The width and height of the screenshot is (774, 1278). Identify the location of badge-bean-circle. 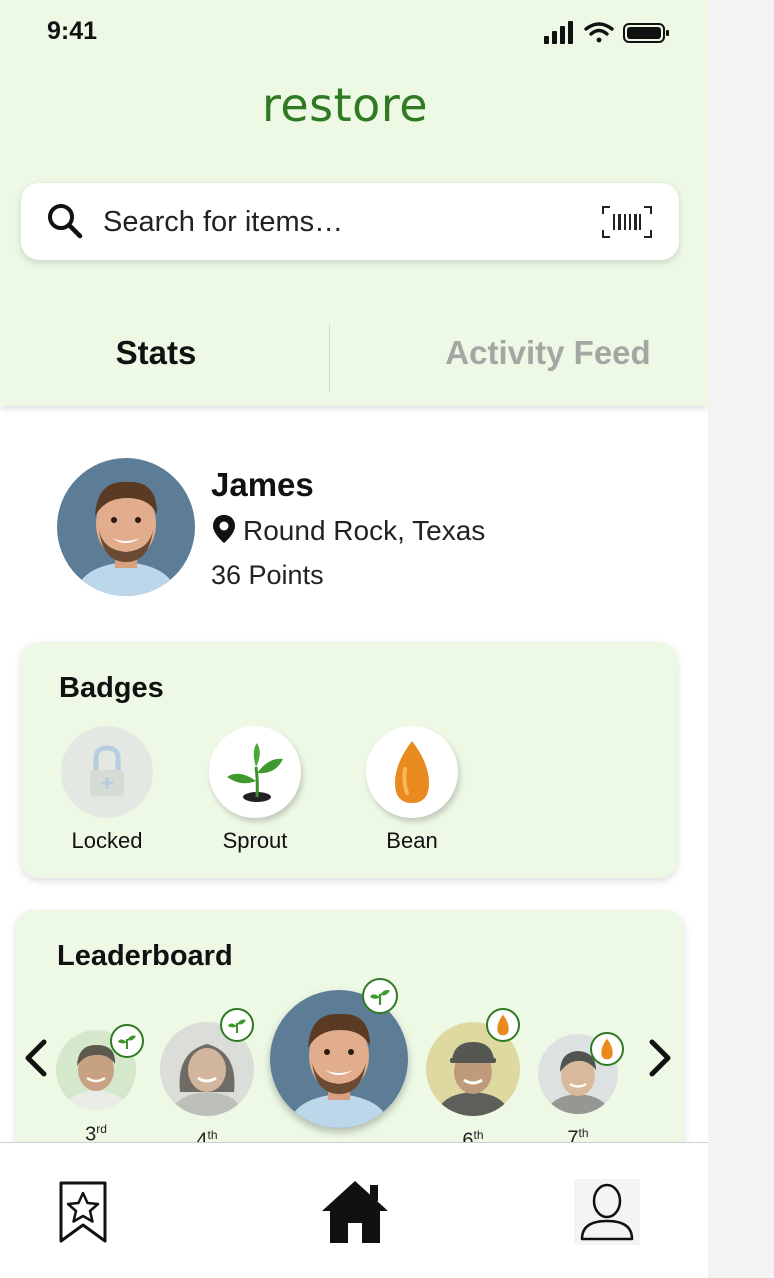
(412, 772).